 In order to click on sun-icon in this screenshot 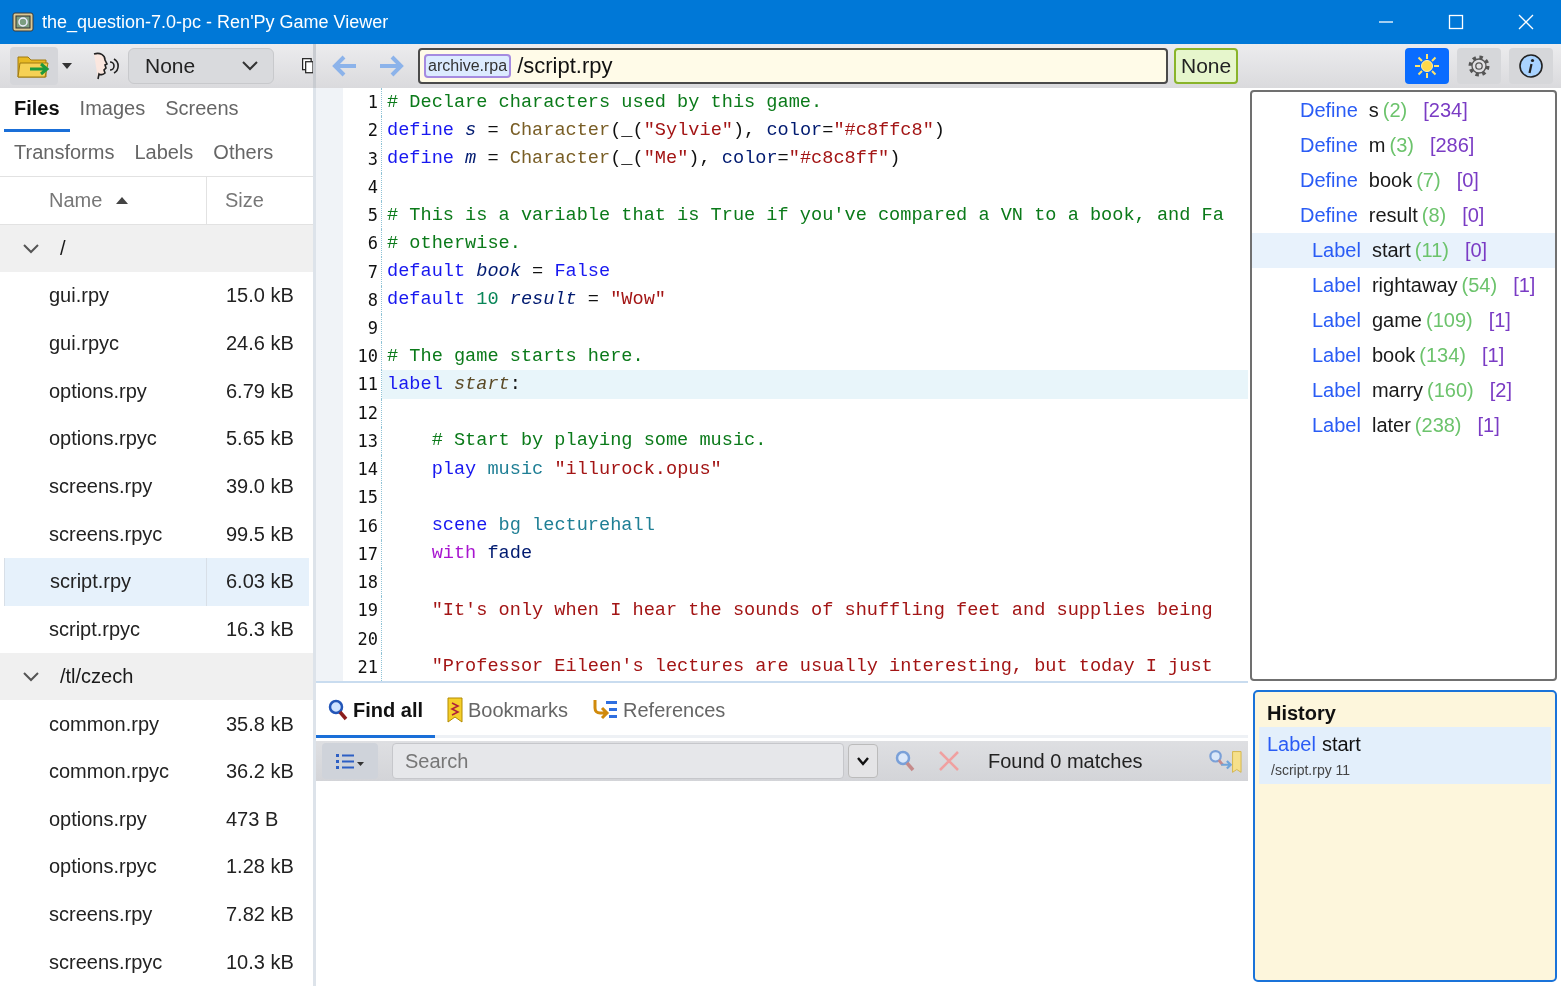, I will do `click(1427, 66)`.